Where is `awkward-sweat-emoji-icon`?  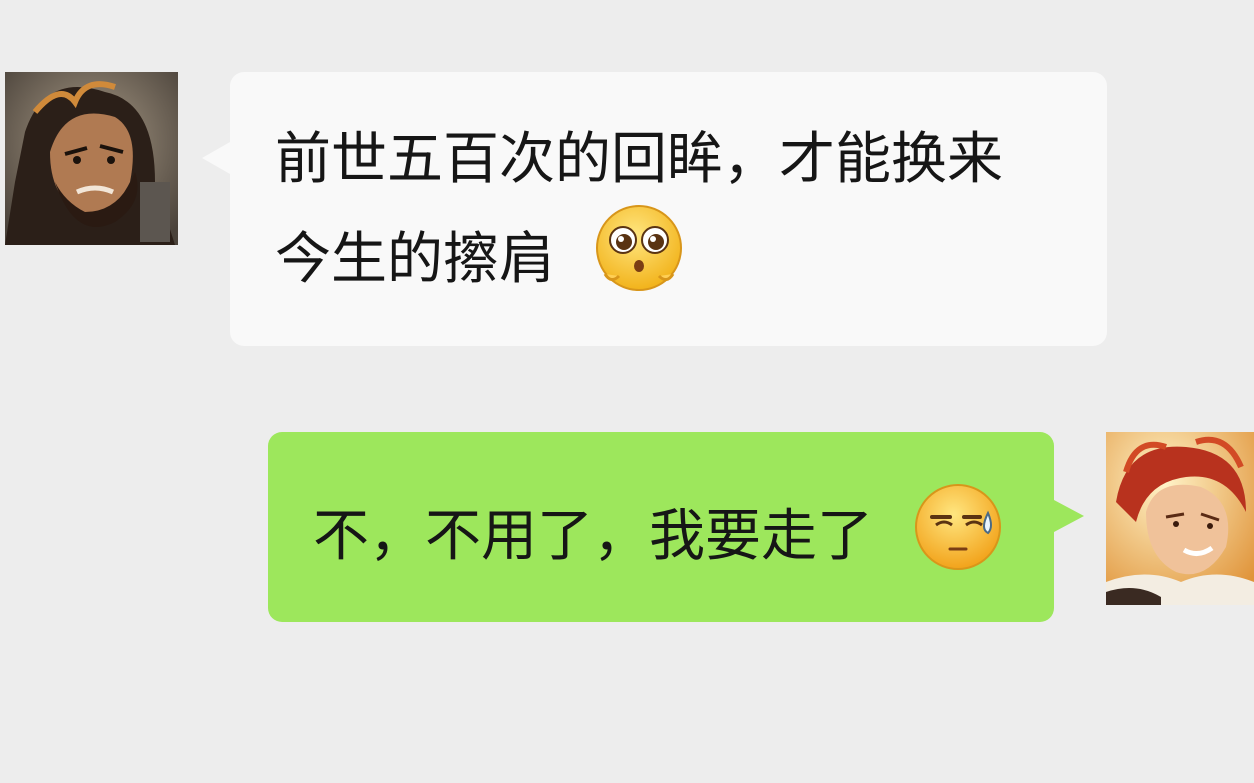 awkward-sweat-emoji-icon is located at coordinates (958, 527).